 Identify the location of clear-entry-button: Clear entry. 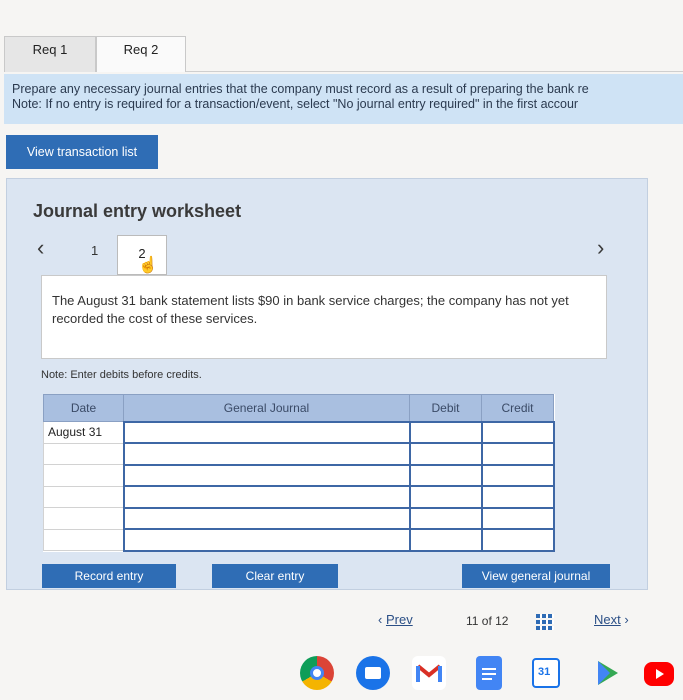
(275, 576).